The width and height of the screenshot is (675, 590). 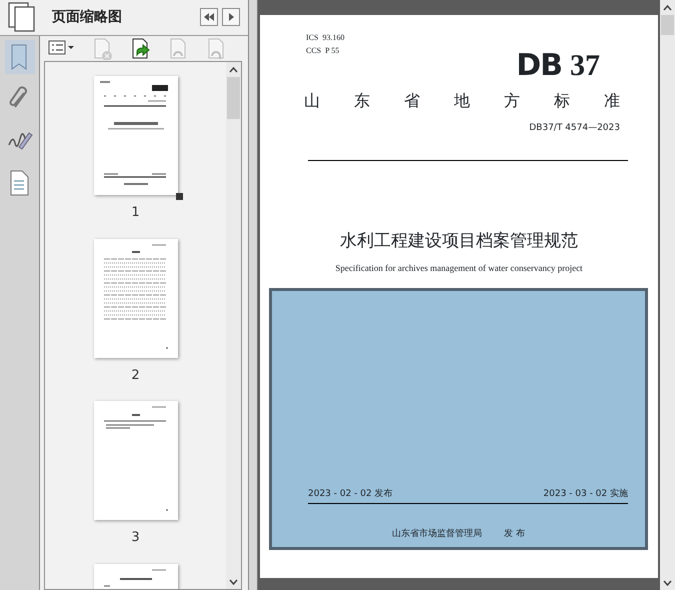 I want to click on double-left-icon, so click(x=209, y=17).